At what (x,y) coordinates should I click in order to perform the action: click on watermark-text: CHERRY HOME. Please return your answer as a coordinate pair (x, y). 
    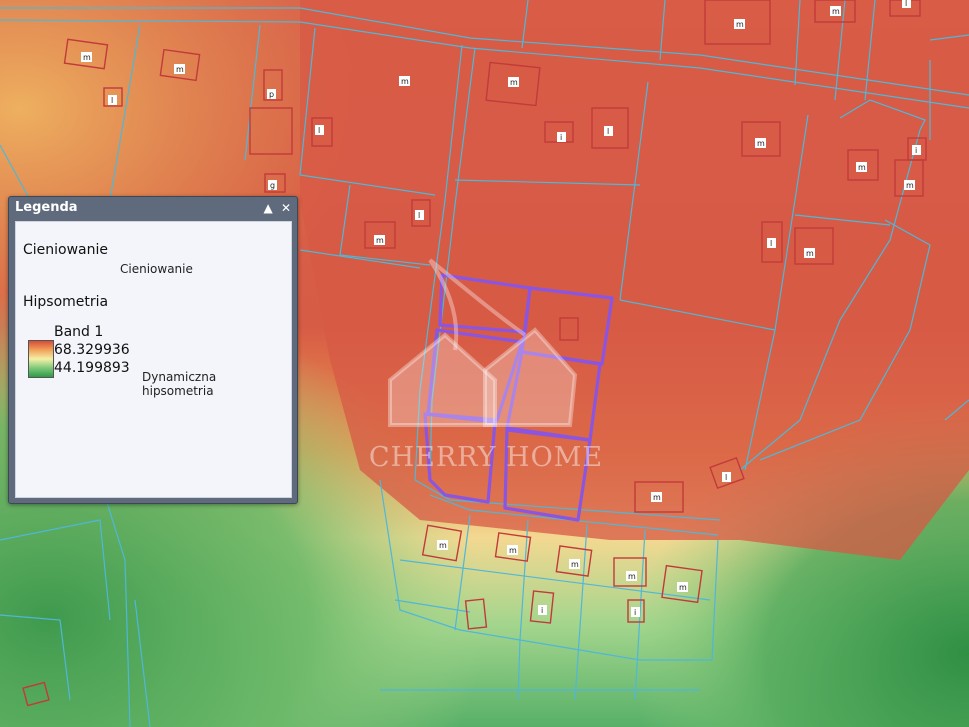
    Looking at the image, I should click on (486, 457).